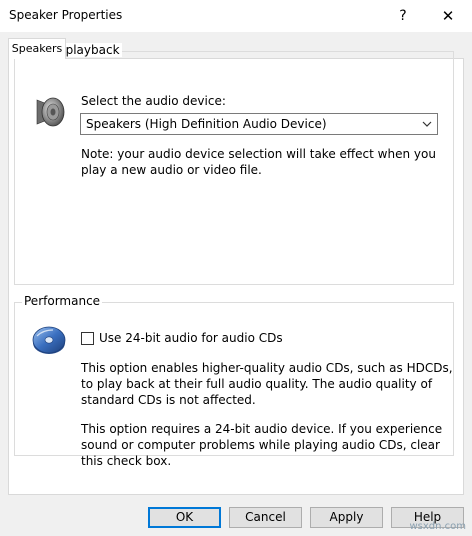  Describe the element at coordinates (403, 16) in the screenshot. I see `help-title-button: ?` at that location.